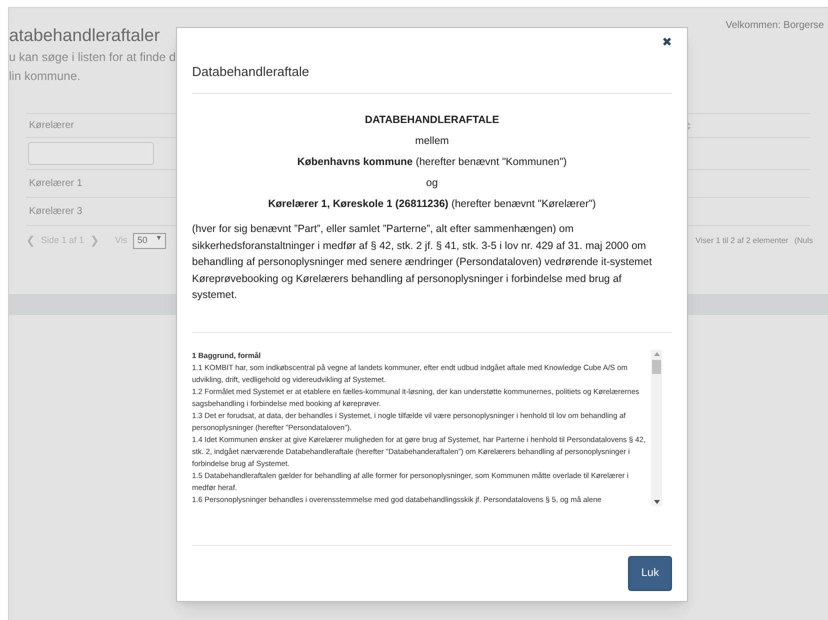 Image resolution: width=828 pixels, height=620 pixels. Describe the element at coordinates (432, 183) in the screenshot. I see `agreement-heading: og` at that location.